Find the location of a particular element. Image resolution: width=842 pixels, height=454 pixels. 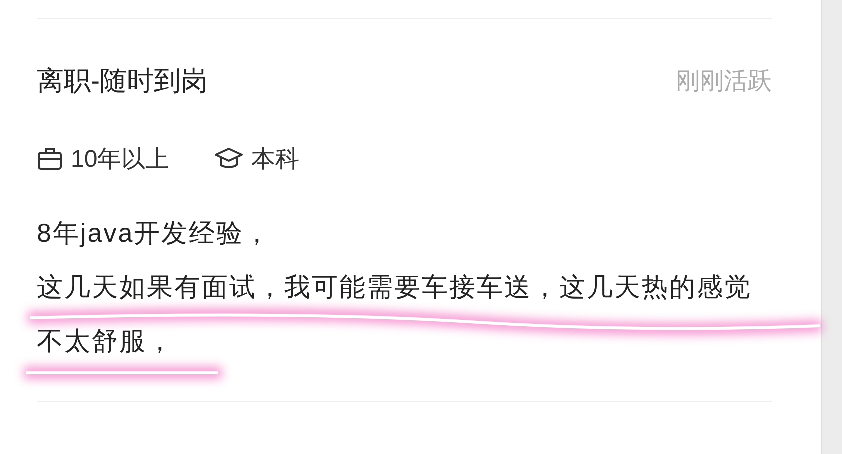

briefcase-icon is located at coordinates (50, 159).